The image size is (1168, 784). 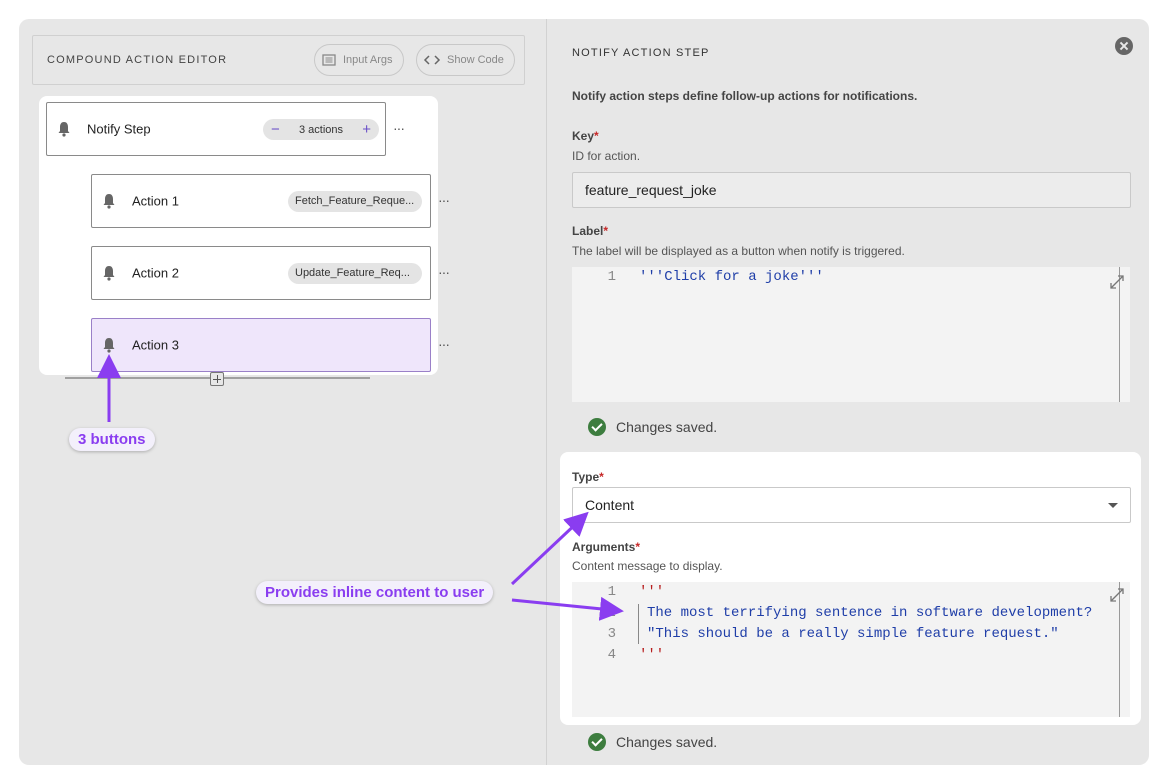 What do you see at coordinates (549, 548) in the screenshot?
I see `arrow-to-type` at bounding box center [549, 548].